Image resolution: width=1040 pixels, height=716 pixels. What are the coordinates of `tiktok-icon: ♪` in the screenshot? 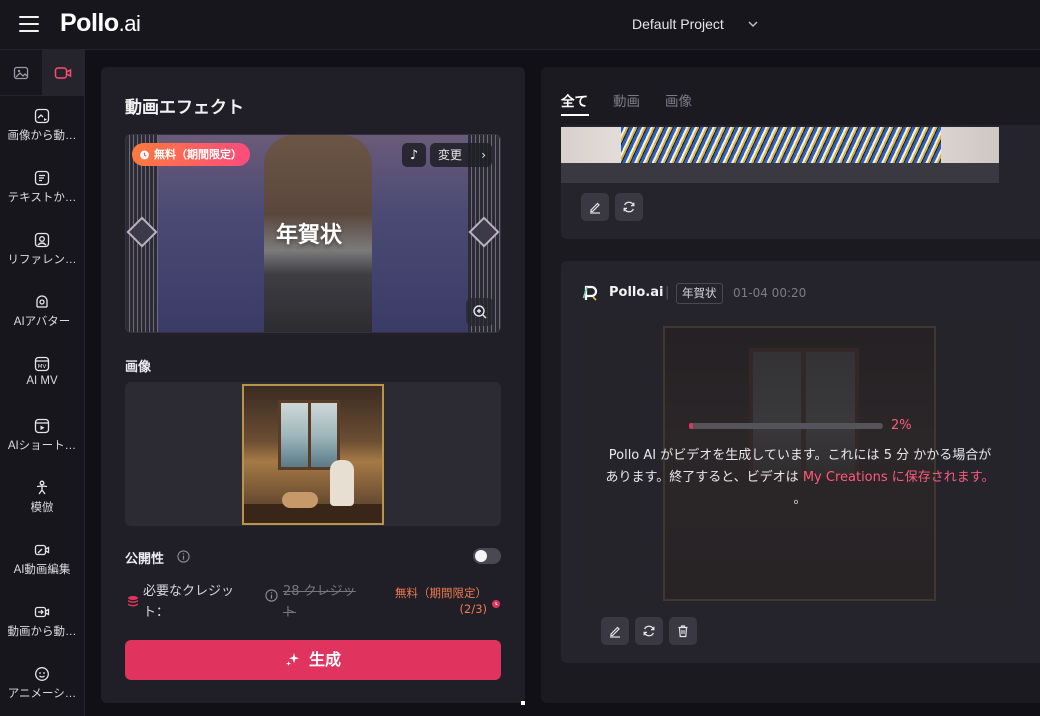 It's located at (414, 155).